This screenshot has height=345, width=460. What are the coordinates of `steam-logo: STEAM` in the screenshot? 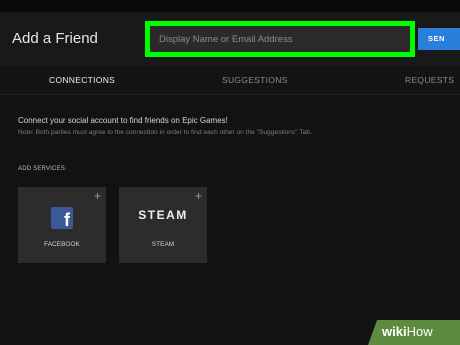 It's located at (163, 215).